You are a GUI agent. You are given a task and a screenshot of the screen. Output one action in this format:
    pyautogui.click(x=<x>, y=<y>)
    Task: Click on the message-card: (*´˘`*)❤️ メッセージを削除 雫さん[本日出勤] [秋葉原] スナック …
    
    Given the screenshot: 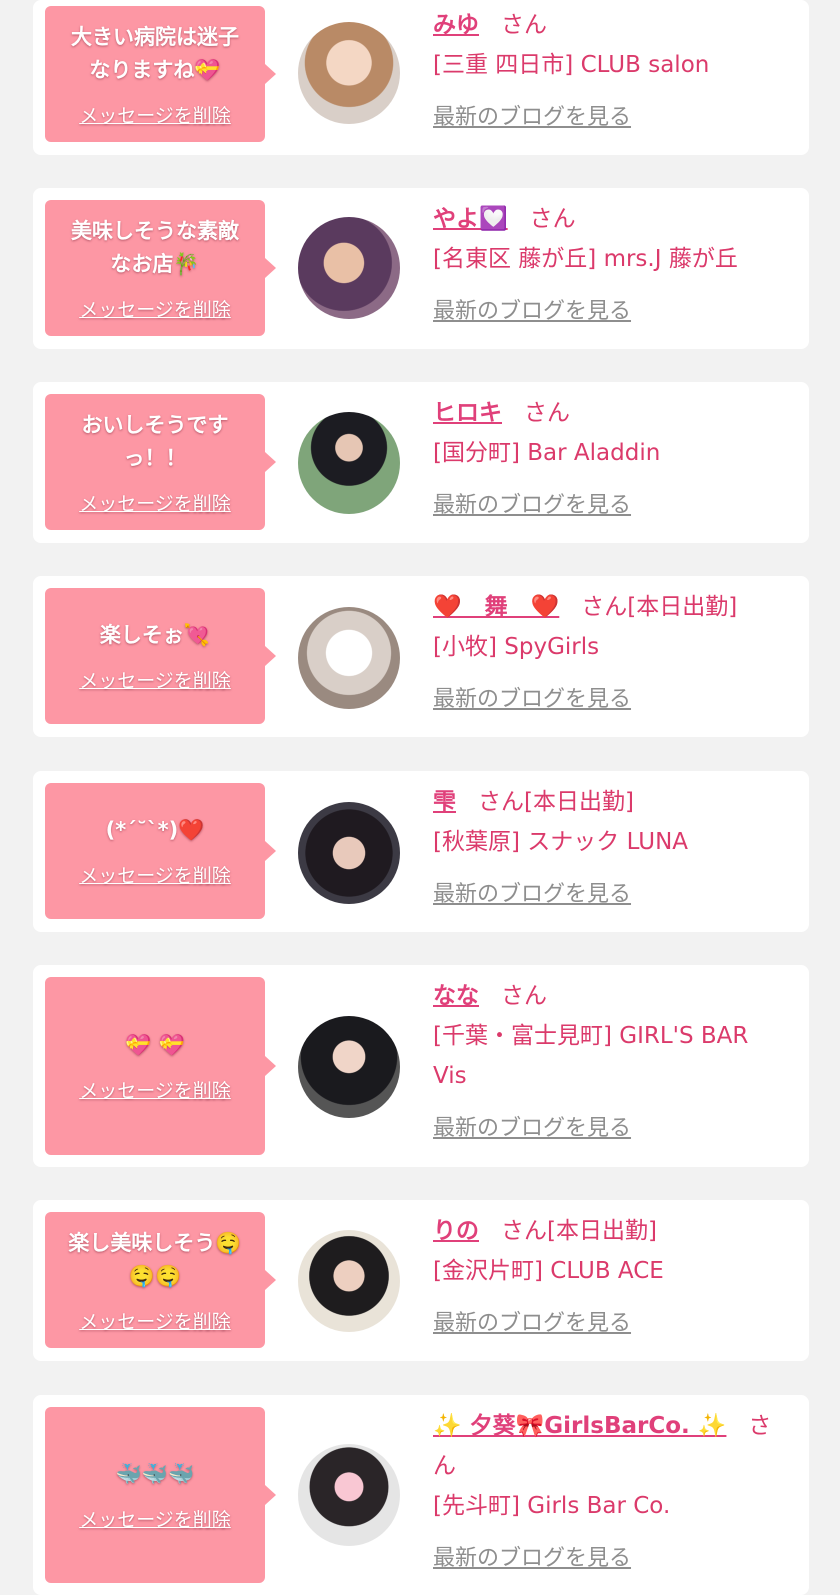 What is the action you would take?
    pyautogui.click(x=421, y=851)
    